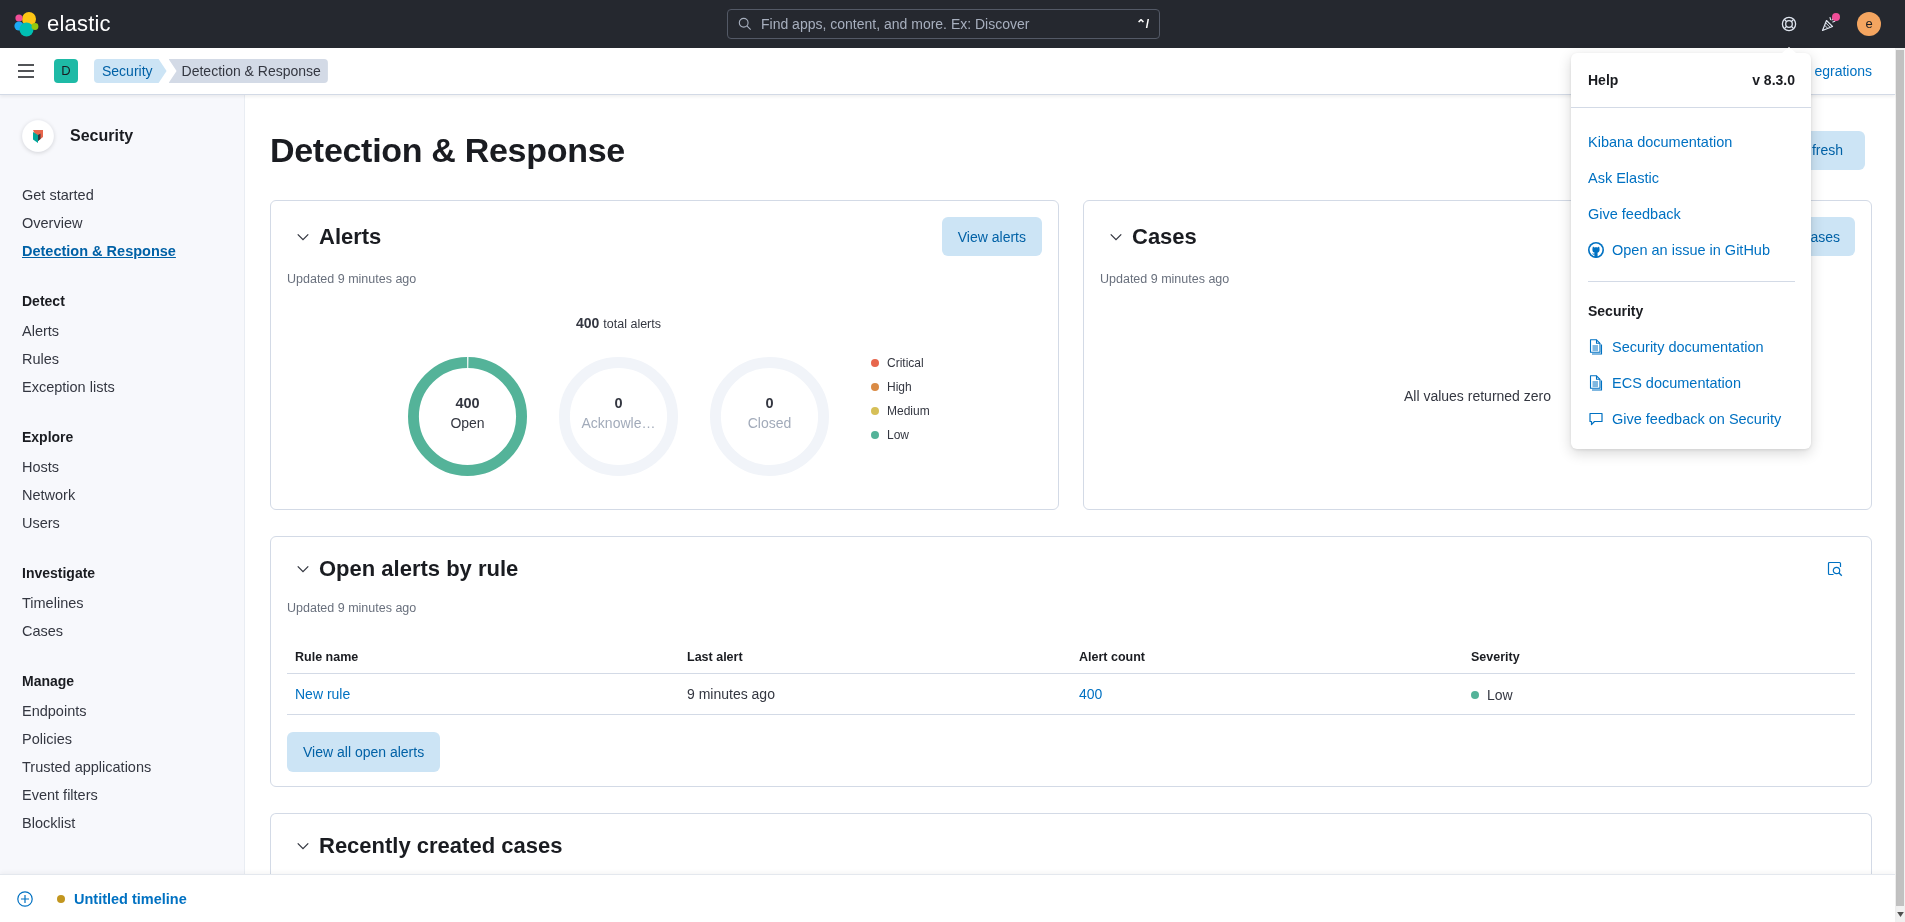 This screenshot has width=1905, height=922. I want to click on version-label: v 8.3.0, so click(1773, 80).